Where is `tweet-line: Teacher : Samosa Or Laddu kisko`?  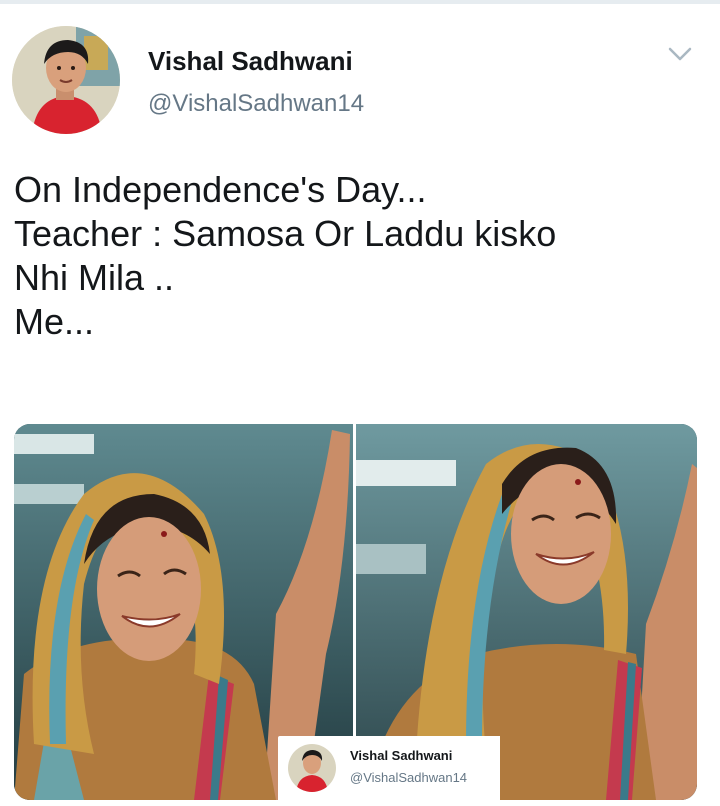 tweet-line: Teacher : Samosa Or Laddu kisko is located at coordinates (285, 233).